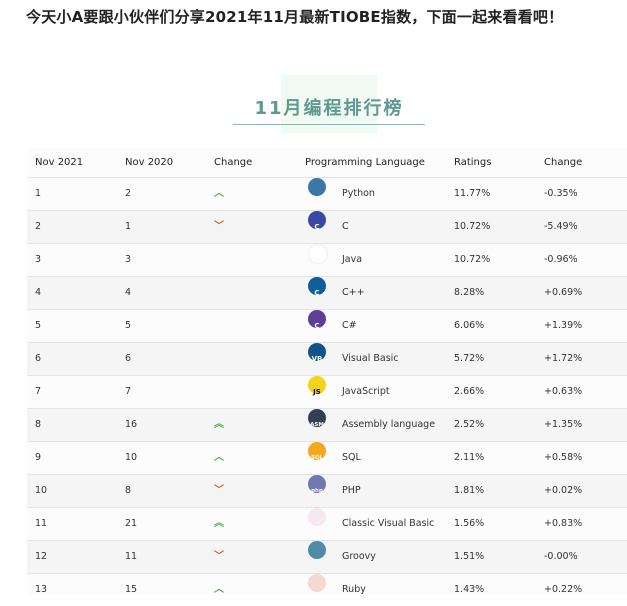  What do you see at coordinates (128, 391) in the screenshot?
I see `rank-nov-2020: 7` at bounding box center [128, 391].